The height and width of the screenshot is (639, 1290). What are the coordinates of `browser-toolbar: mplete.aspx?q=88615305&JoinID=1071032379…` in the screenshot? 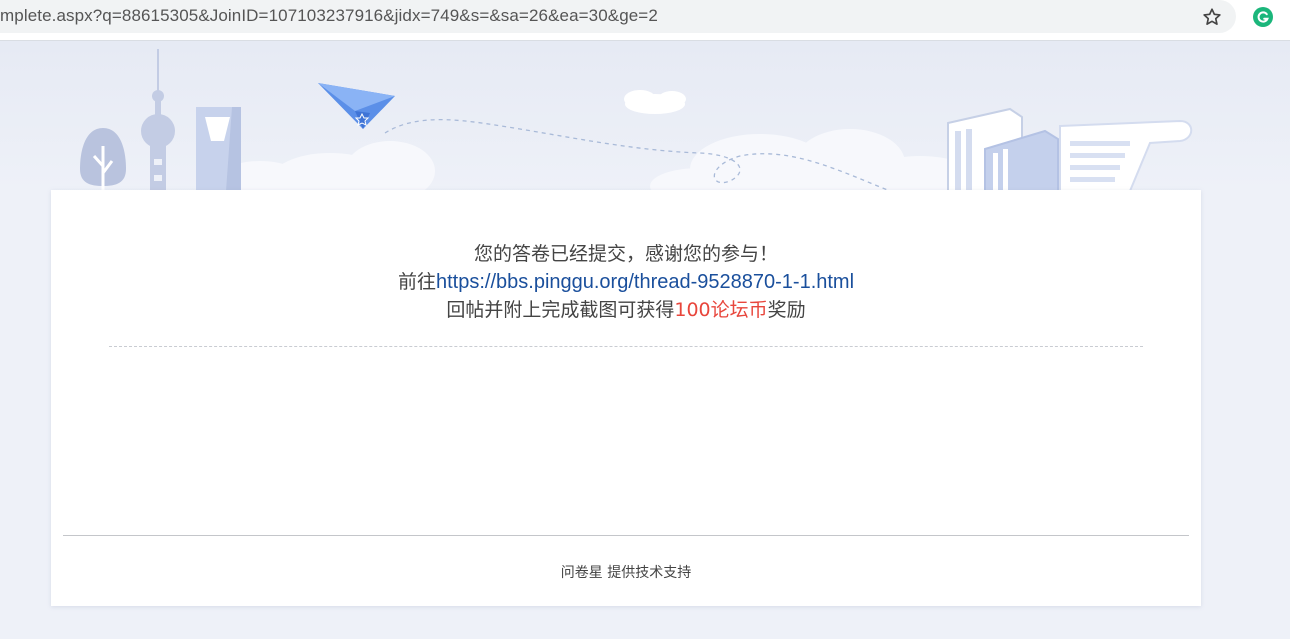 It's located at (645, 20).